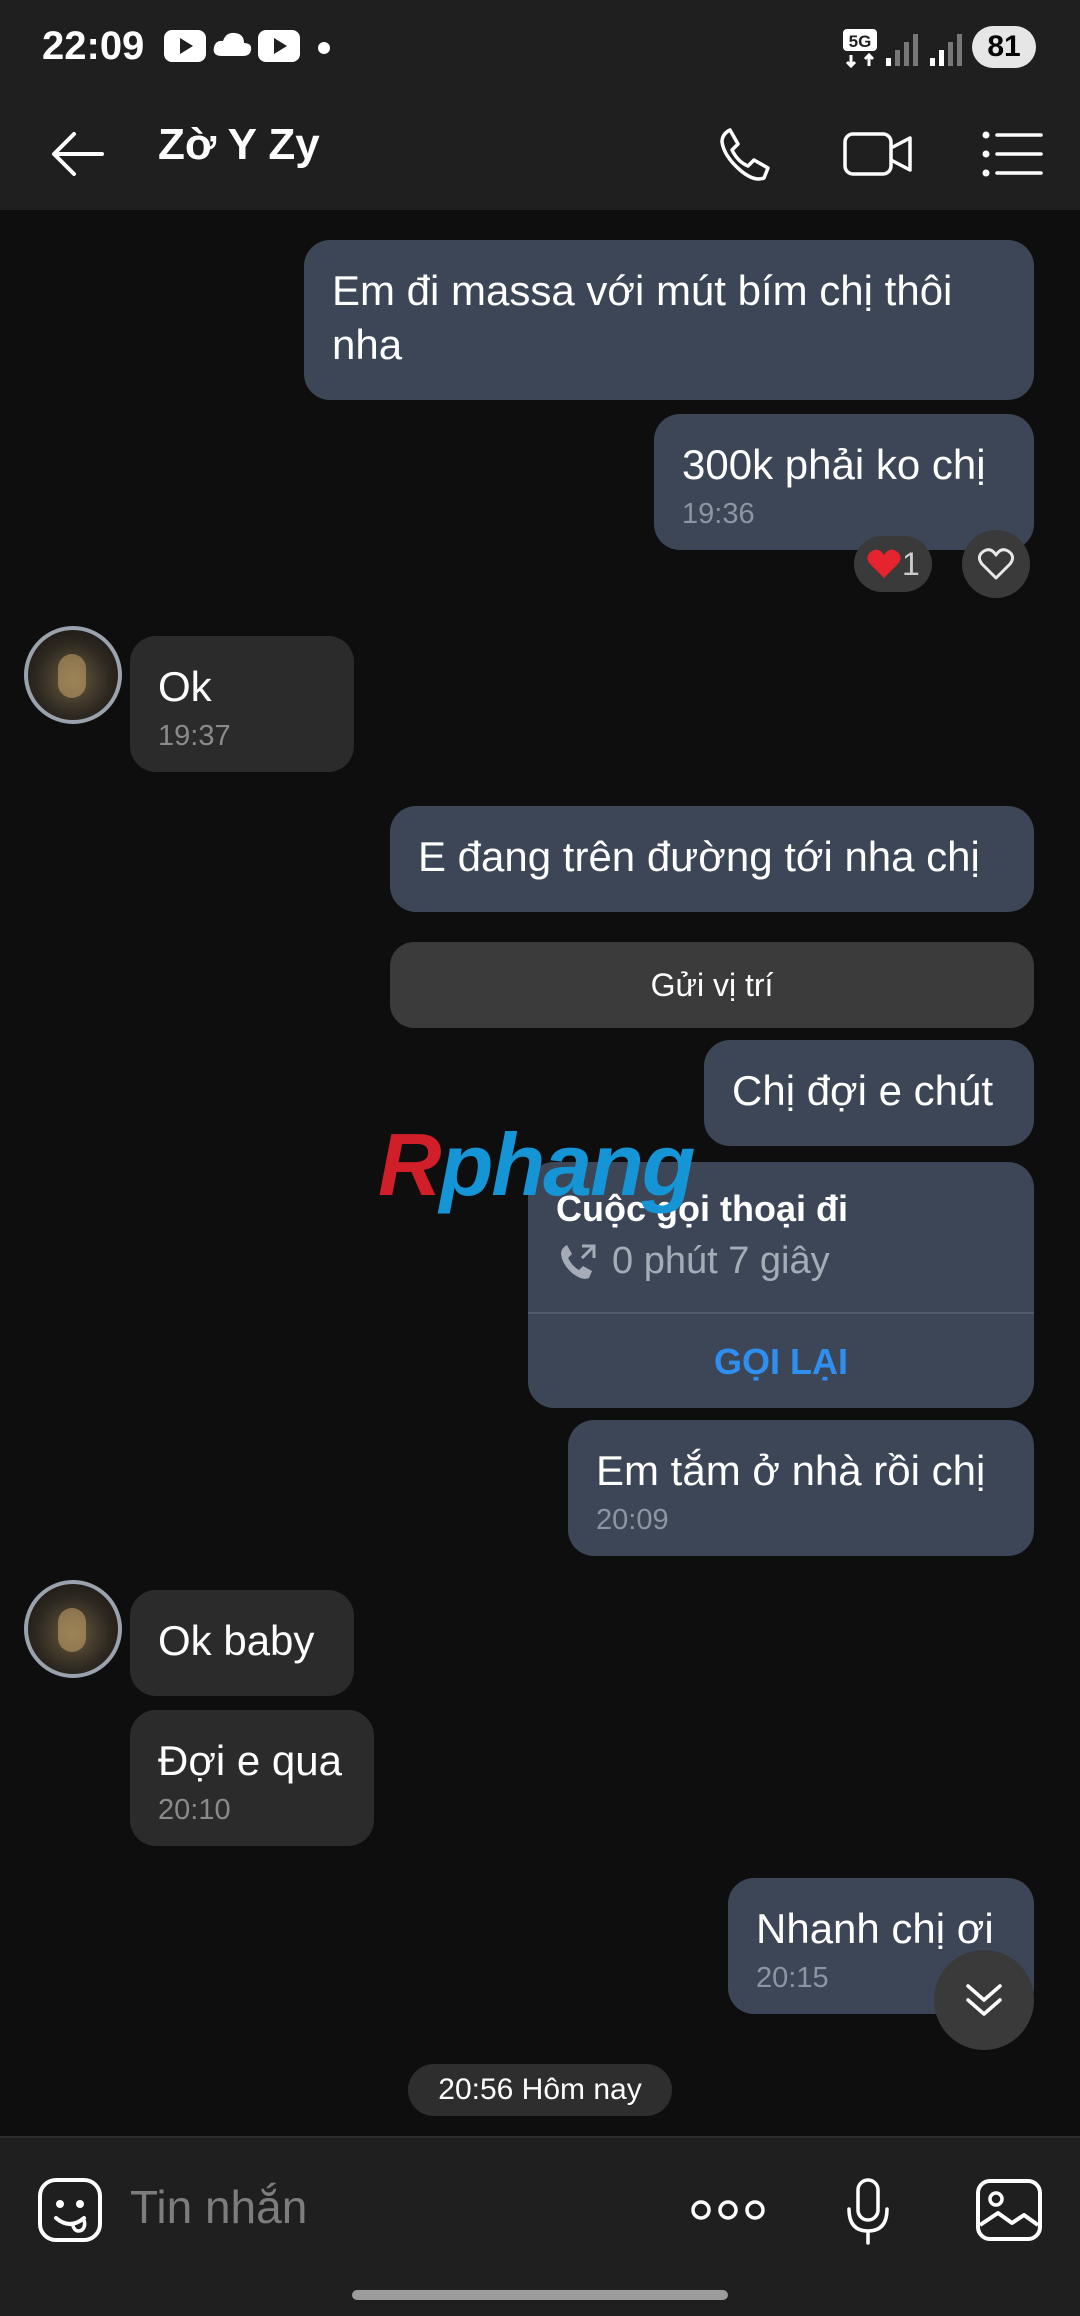  I want to click on incoming-message: Ok 19:37, so click(242, 704).